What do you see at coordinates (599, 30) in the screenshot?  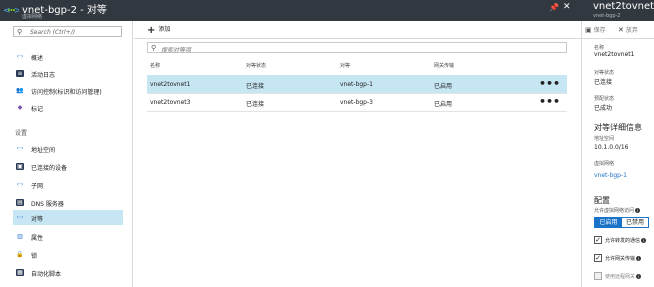 I see `save-label: 保存` at bounding box center [599, 30].